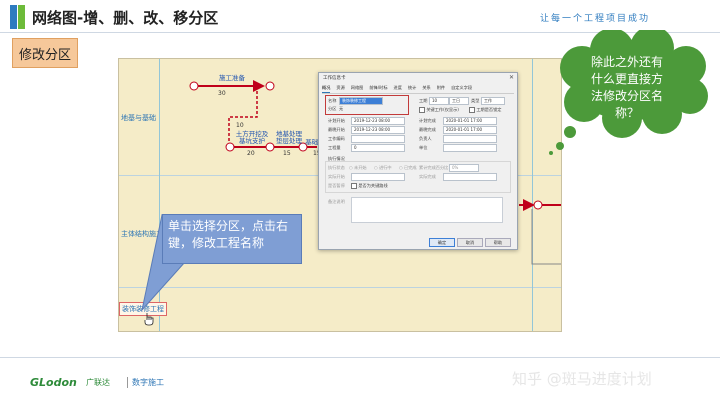 Image resolution: width=720 pixels, height=405 pixels. Describe the element at coordinates (373, 185) in the screenshot. I see `critical-path-label: 是否为关键路线` at that location.